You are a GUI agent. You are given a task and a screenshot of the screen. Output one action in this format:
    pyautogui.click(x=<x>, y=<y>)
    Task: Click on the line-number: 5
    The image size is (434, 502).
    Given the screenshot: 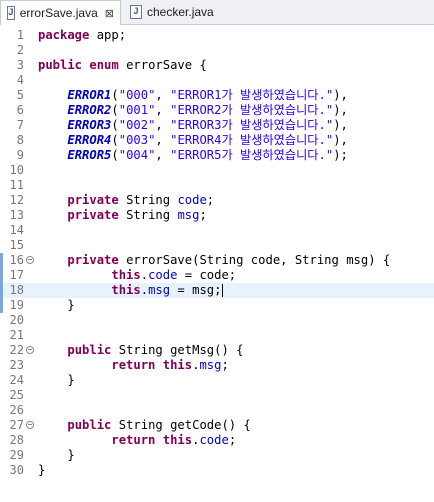 What is the action you would take?
    pyautogui.click(x=20, y=95)
    